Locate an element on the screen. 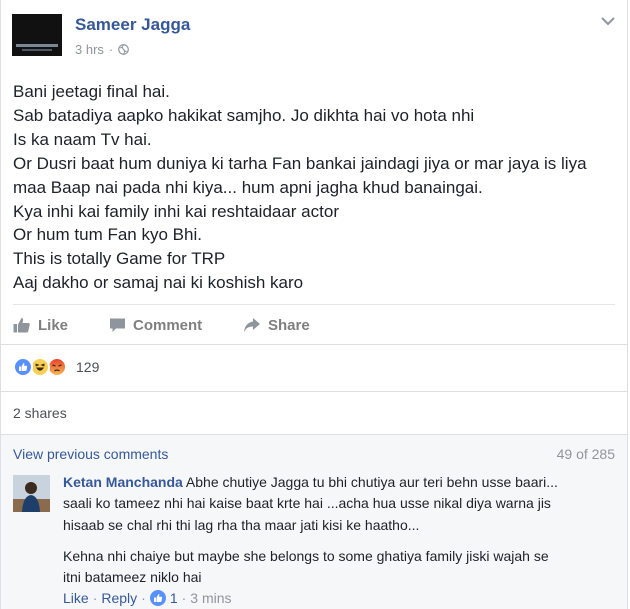 The width and height of the screenshot is (630, 609). angry-reaction-icon is located at coordinates (57, 367).